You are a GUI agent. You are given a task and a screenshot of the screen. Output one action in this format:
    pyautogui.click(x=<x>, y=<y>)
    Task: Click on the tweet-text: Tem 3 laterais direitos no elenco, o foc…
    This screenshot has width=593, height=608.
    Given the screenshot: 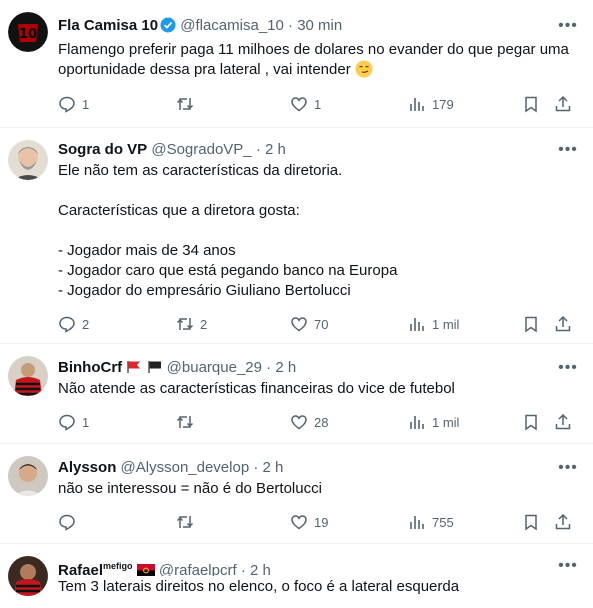 What is the action you would take?
    pyautogui.click(x=259, y=586)
    